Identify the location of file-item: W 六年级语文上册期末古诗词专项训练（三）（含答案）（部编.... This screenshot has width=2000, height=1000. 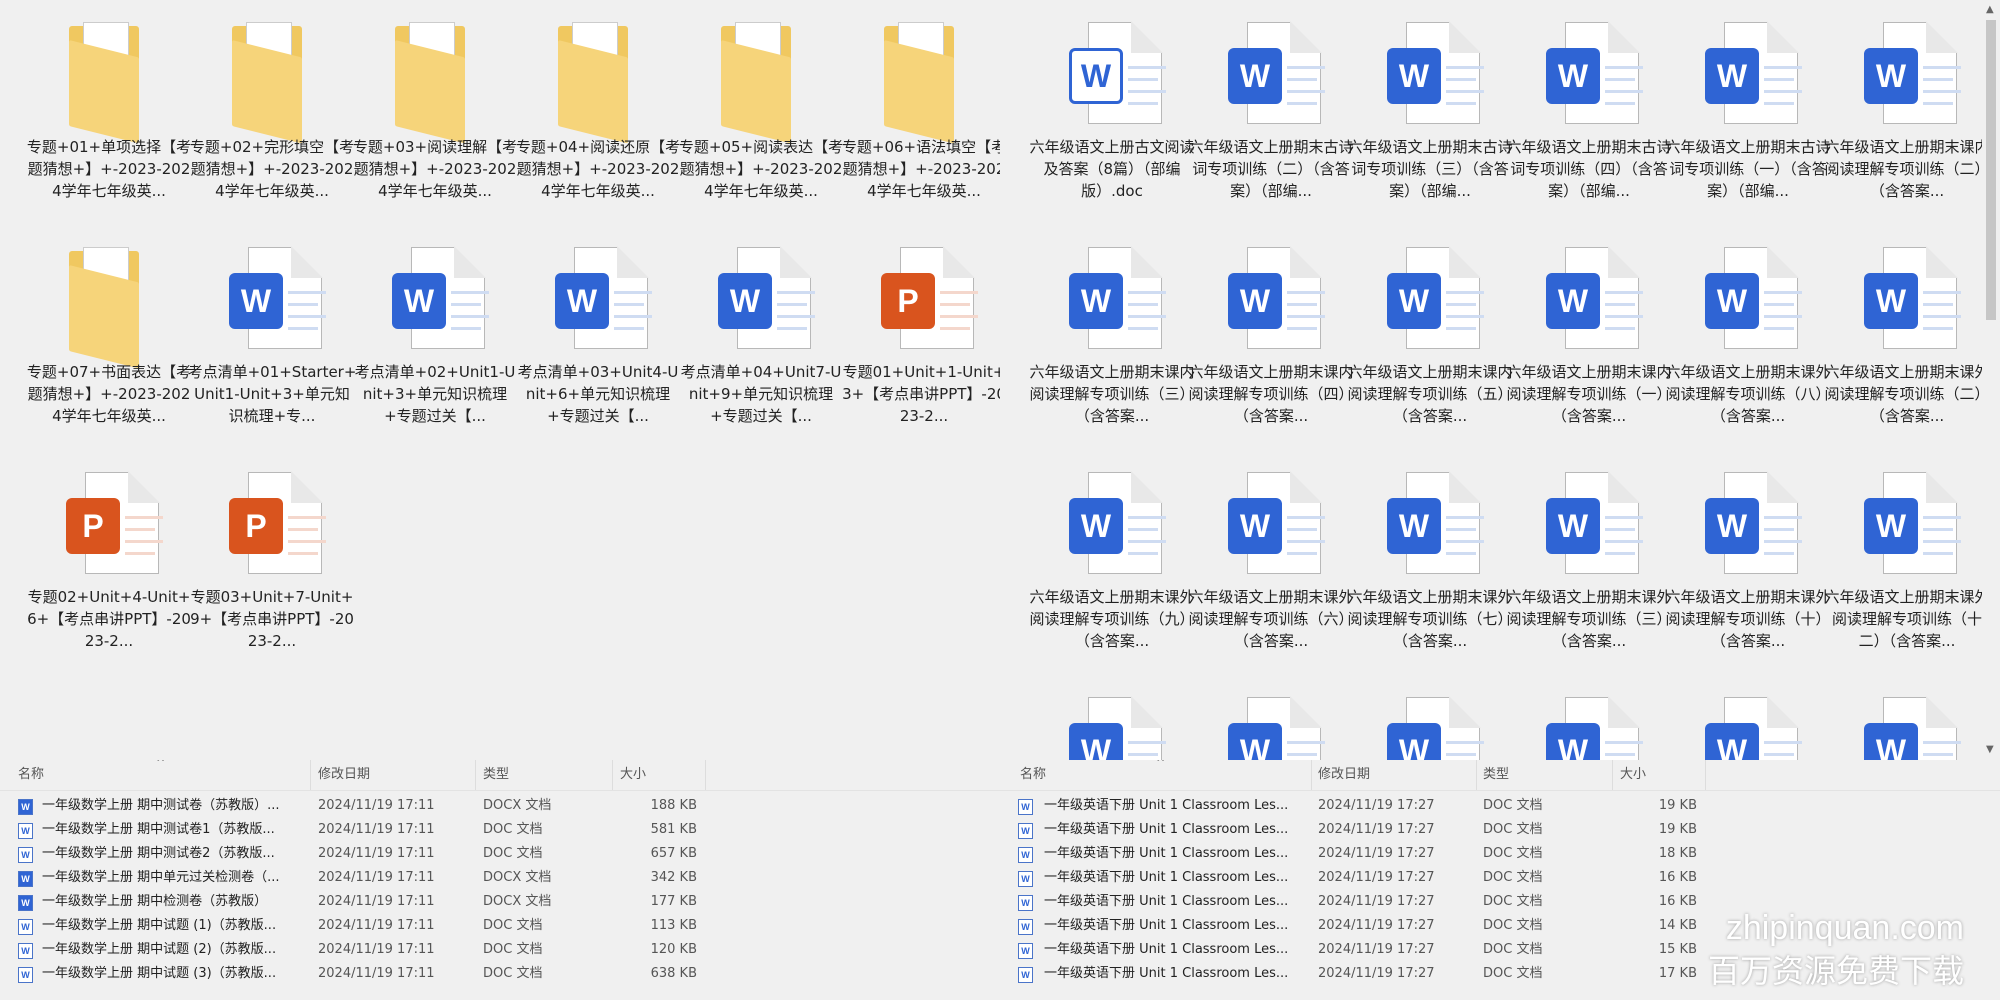
(1429, 129).